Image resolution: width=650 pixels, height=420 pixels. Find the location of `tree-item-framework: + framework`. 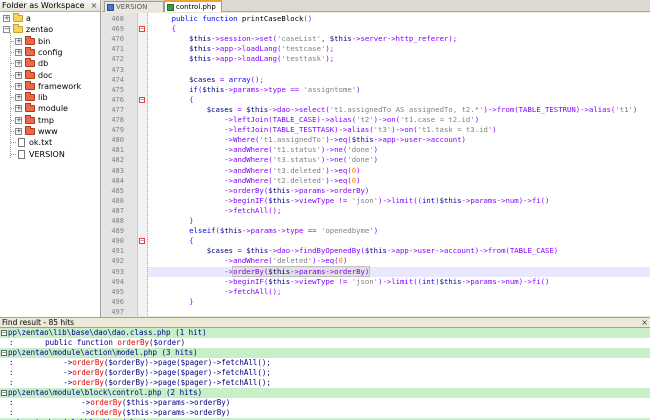

tree-item-framework: + framework is located at coordinates (50, 86).